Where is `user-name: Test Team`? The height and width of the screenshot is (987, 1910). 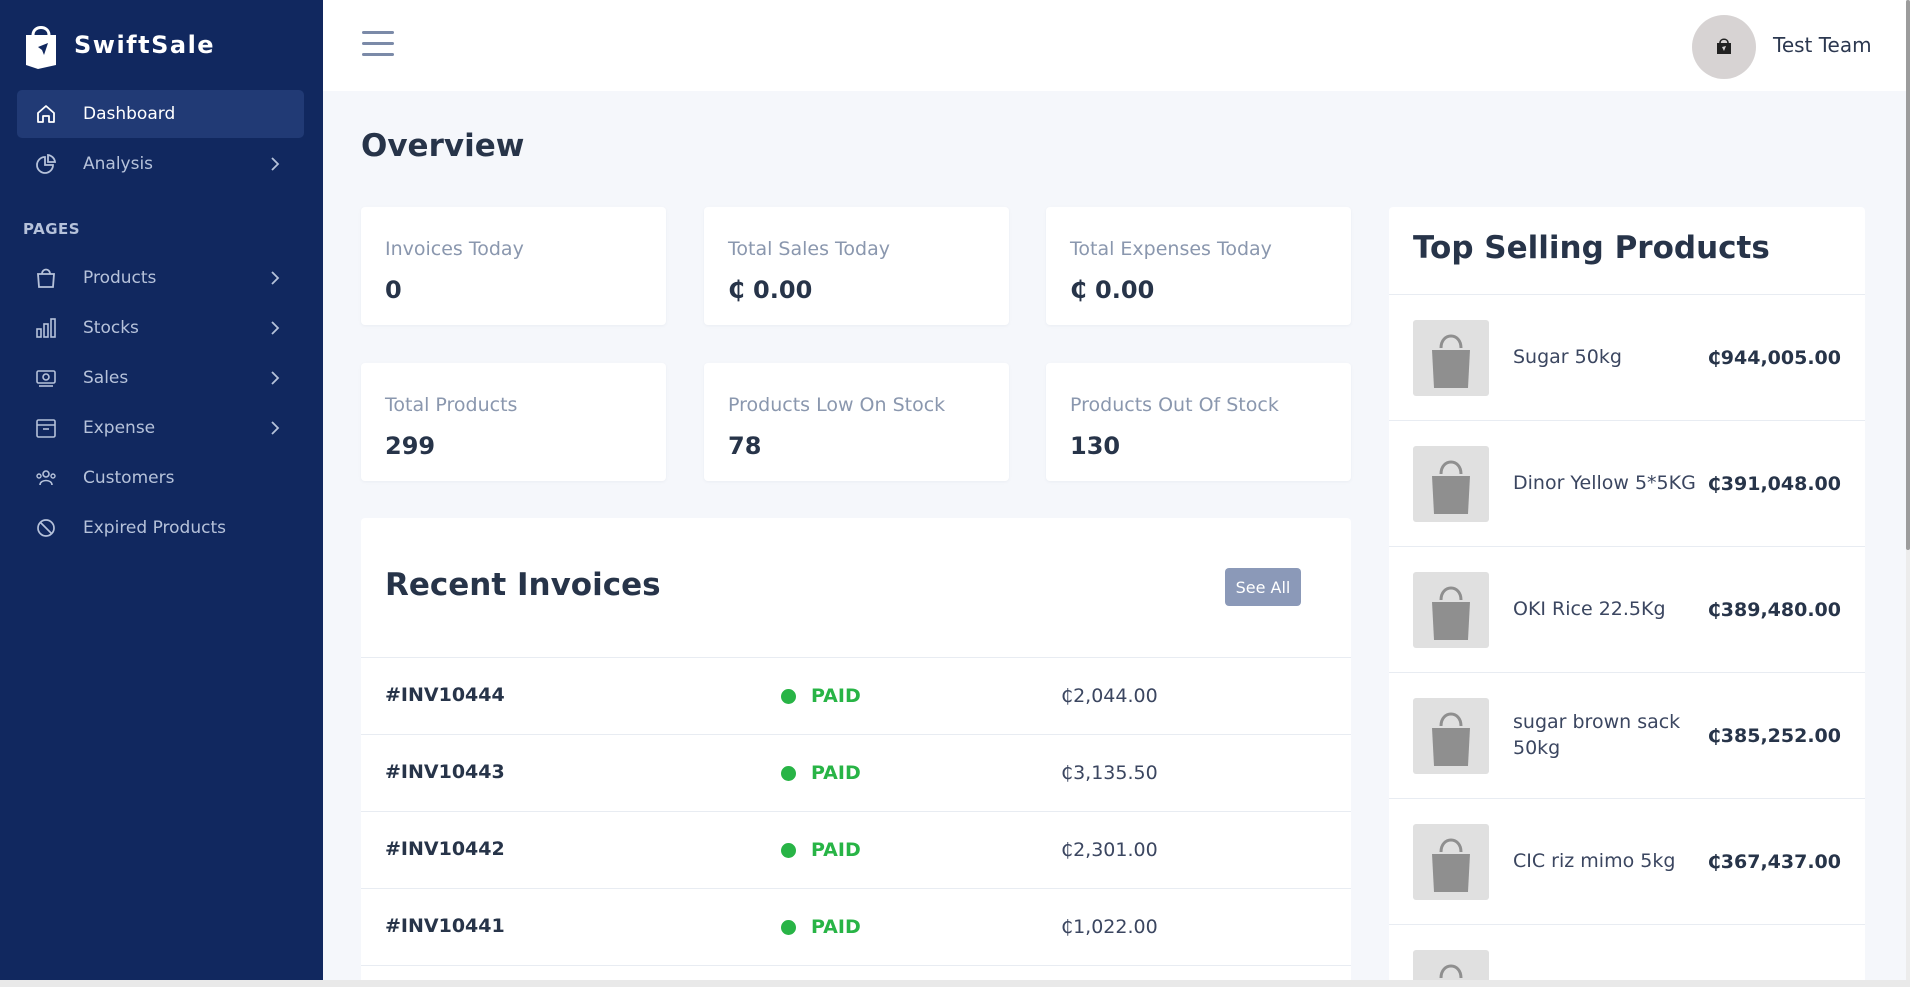
user-name: Test Team is located at coordinates (1822, 45).